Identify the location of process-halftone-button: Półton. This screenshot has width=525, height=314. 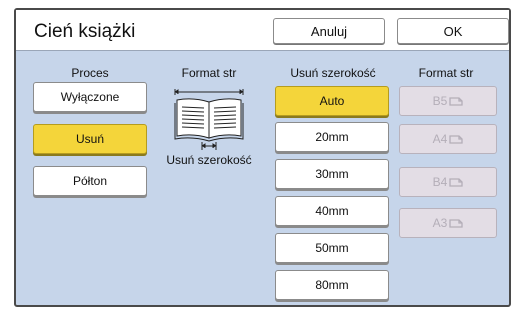
(90, 181).